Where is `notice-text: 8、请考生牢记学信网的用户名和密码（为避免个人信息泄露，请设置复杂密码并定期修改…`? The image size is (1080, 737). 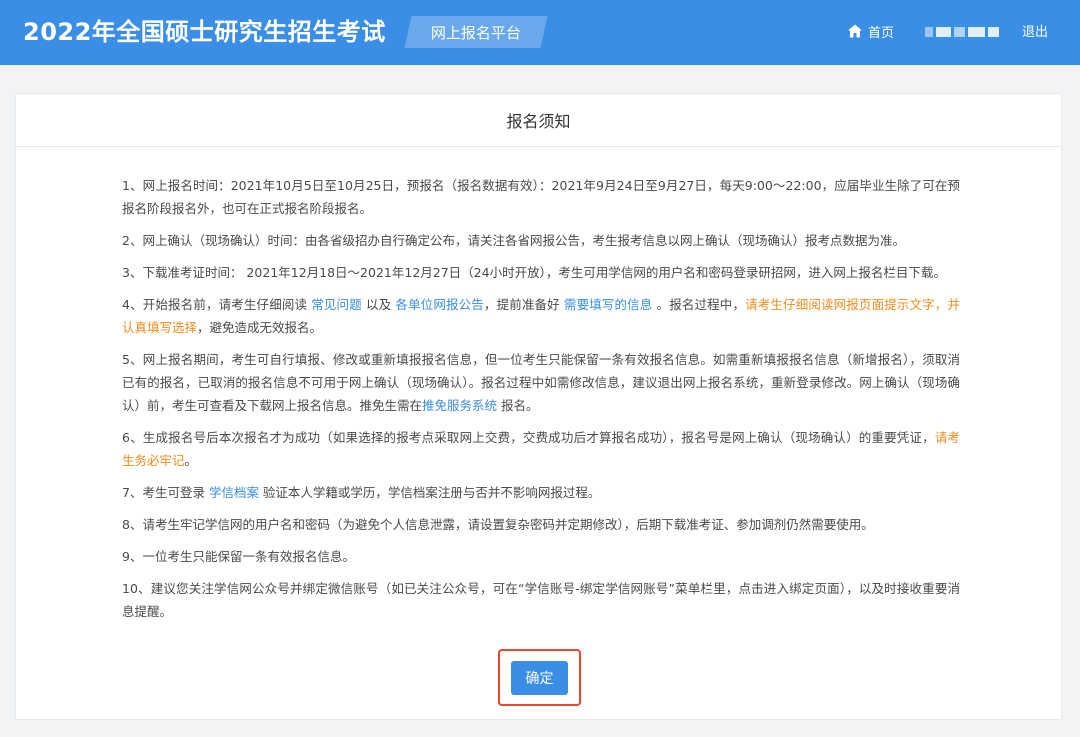 notice-text: 8、请考生牢记学信网的用户名和密码（为避免个人信息泄露，请设置复杂密码并定期修改… is located at coordinates (498, 524).